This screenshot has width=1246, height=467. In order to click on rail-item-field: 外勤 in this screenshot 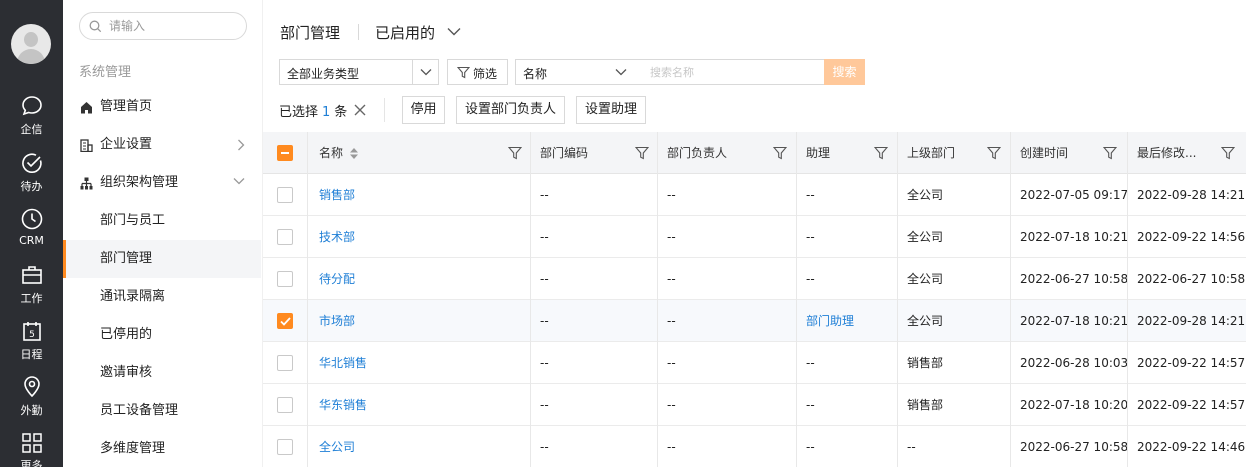, I will do `click(31, 403)`.